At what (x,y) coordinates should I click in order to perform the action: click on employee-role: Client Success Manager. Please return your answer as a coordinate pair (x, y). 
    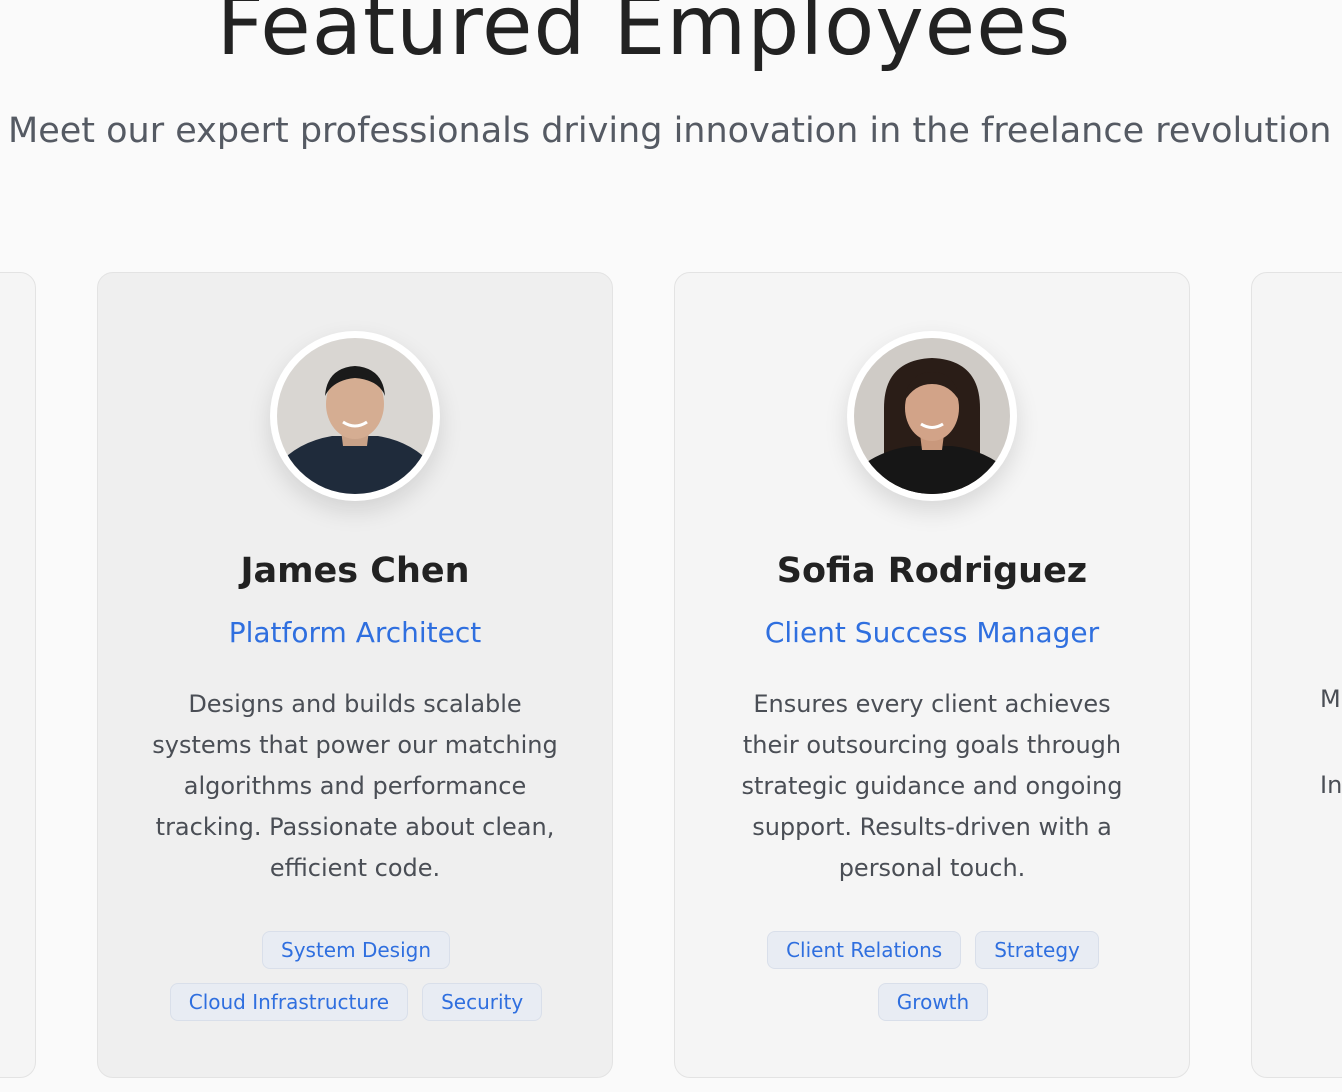
    Looking at the image, I should click on (932, 632).